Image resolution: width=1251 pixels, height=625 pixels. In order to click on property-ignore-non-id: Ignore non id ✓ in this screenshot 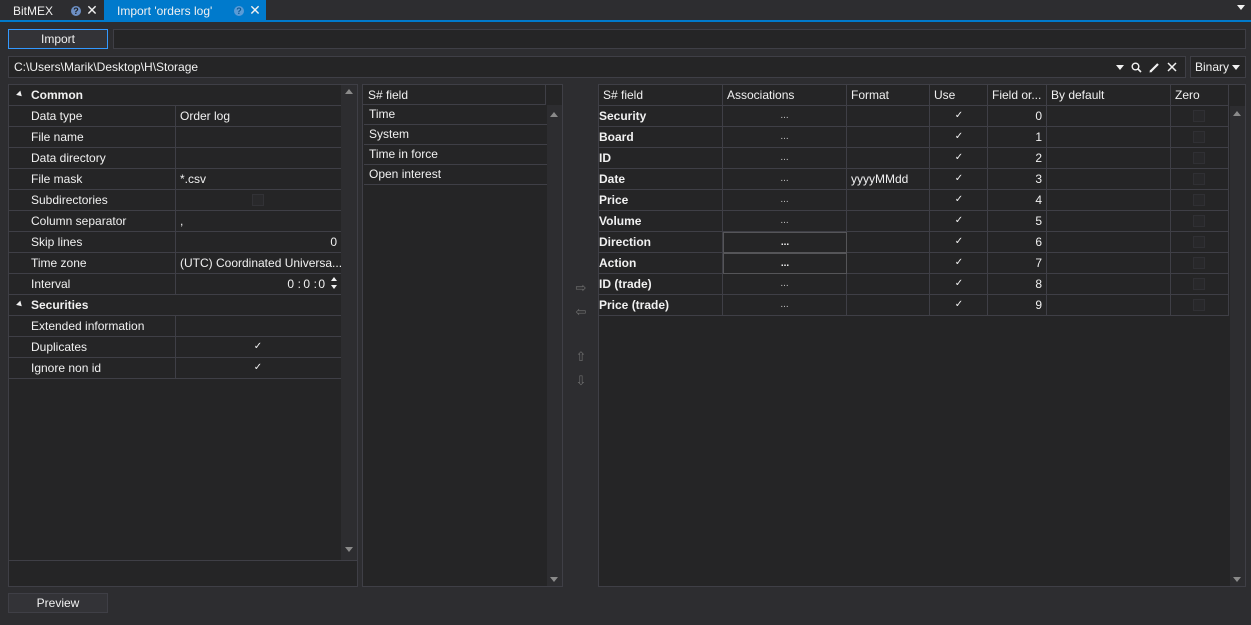, I will do `click(175, 368)`.